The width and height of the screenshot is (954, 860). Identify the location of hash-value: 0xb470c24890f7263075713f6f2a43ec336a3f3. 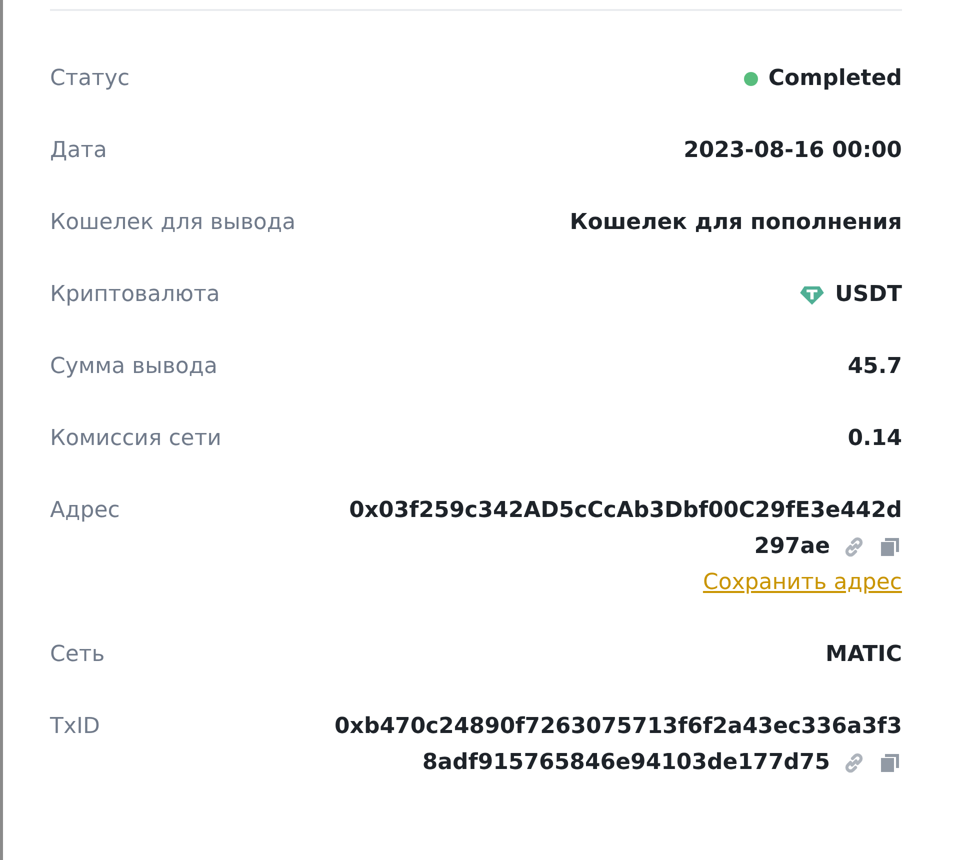
(618, 727).